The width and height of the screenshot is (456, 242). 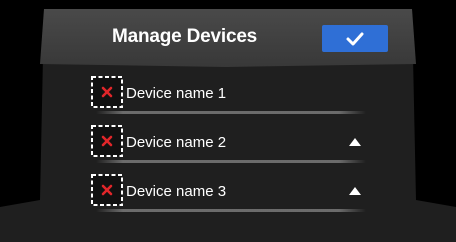 I want to click on remove-device-3-button, so click(x=107, y=190).